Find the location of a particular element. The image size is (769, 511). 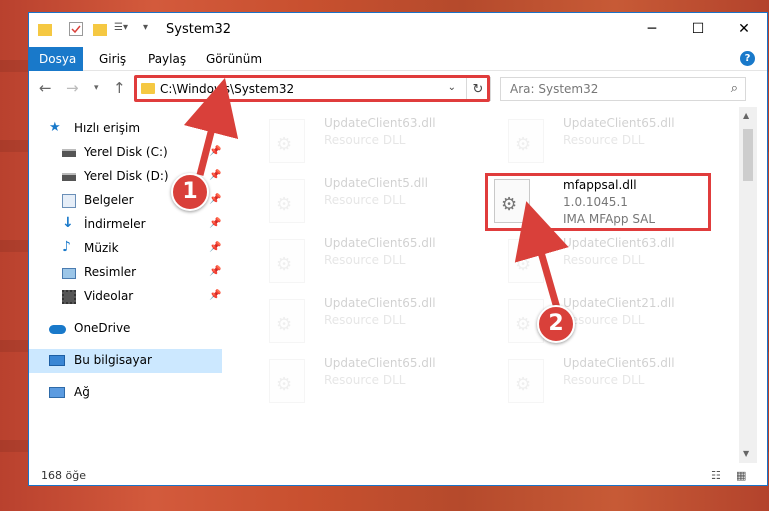

file-item-mfappsal: ⚙ mfappsal.dll 1.0.1045.1 IMA MFApp SAL is located at coordinates (598, 203).